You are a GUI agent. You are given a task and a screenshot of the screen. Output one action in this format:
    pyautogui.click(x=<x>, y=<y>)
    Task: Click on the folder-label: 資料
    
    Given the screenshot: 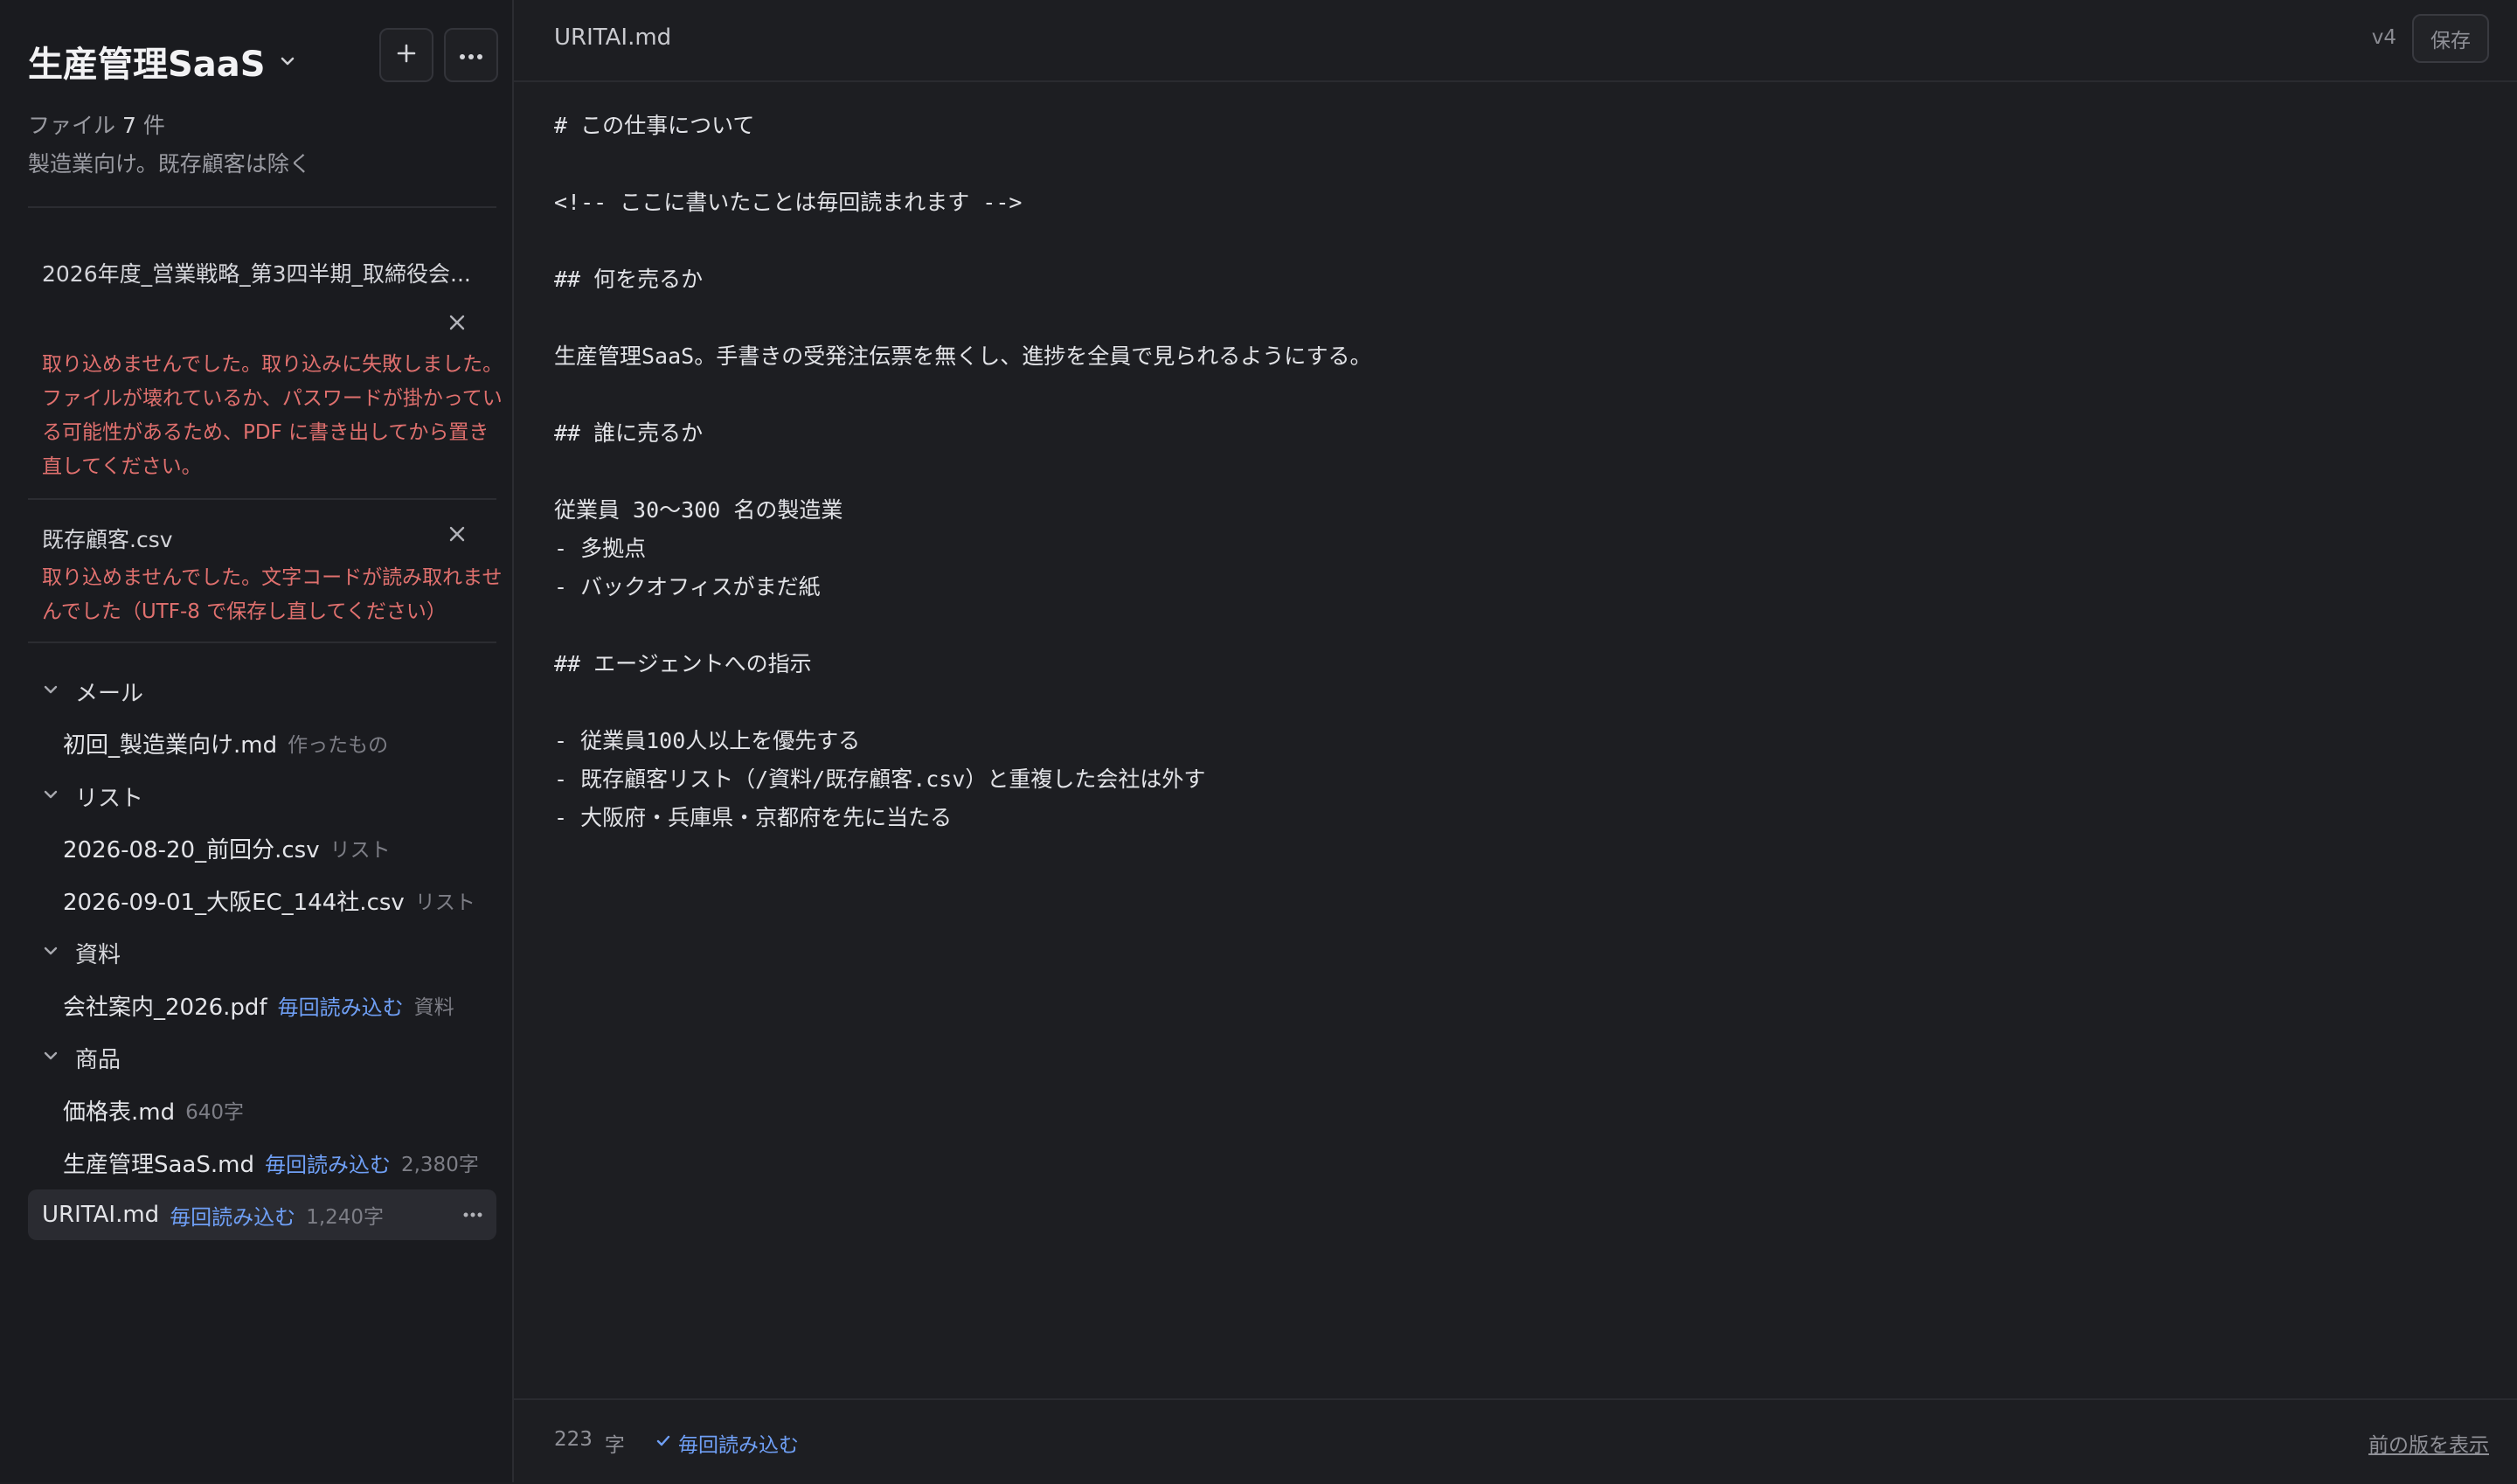 What is the action you would take?
    pyautogui.click(x=98, y=954)
    